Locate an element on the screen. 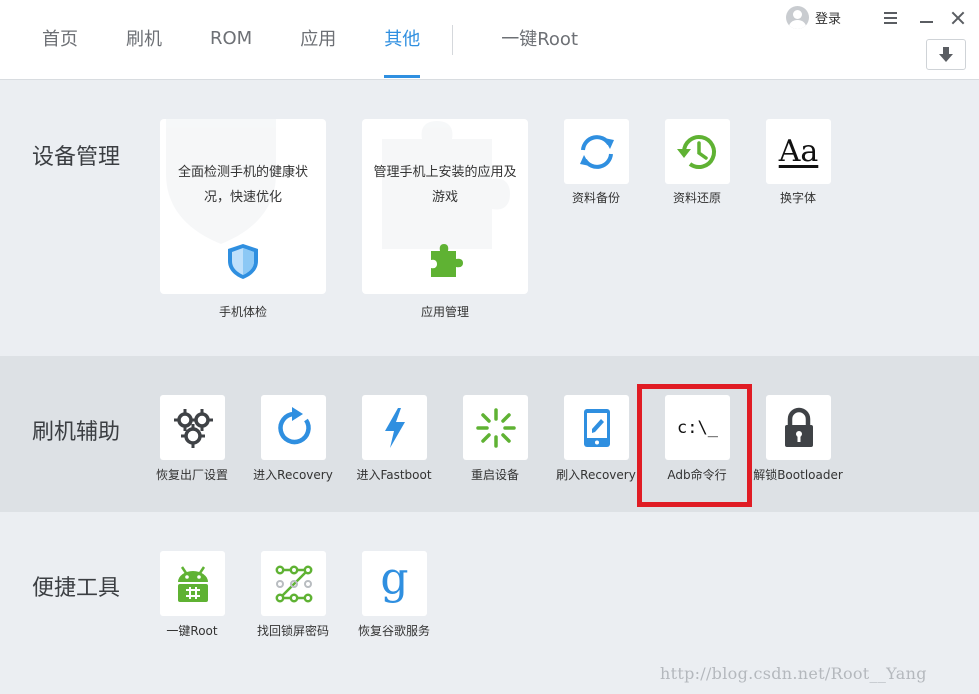 The image size is (979, 694). user-avatar-icon is located at coordinates (797, 17).